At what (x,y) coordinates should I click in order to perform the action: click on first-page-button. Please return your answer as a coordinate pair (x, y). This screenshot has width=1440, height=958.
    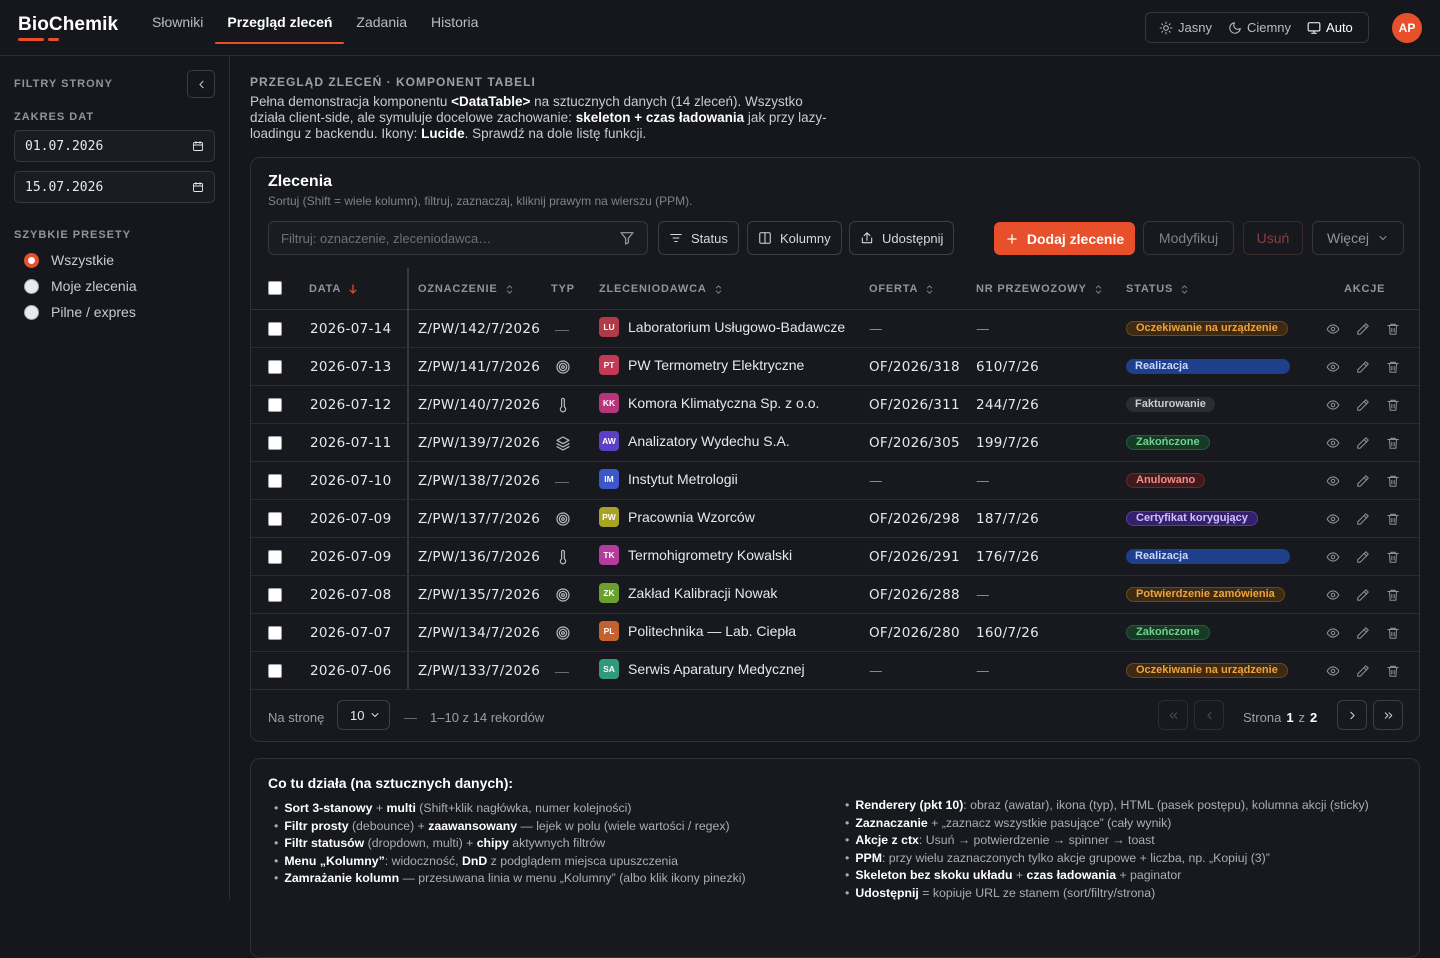
    Looking at the image, I should click on (1173, 715).